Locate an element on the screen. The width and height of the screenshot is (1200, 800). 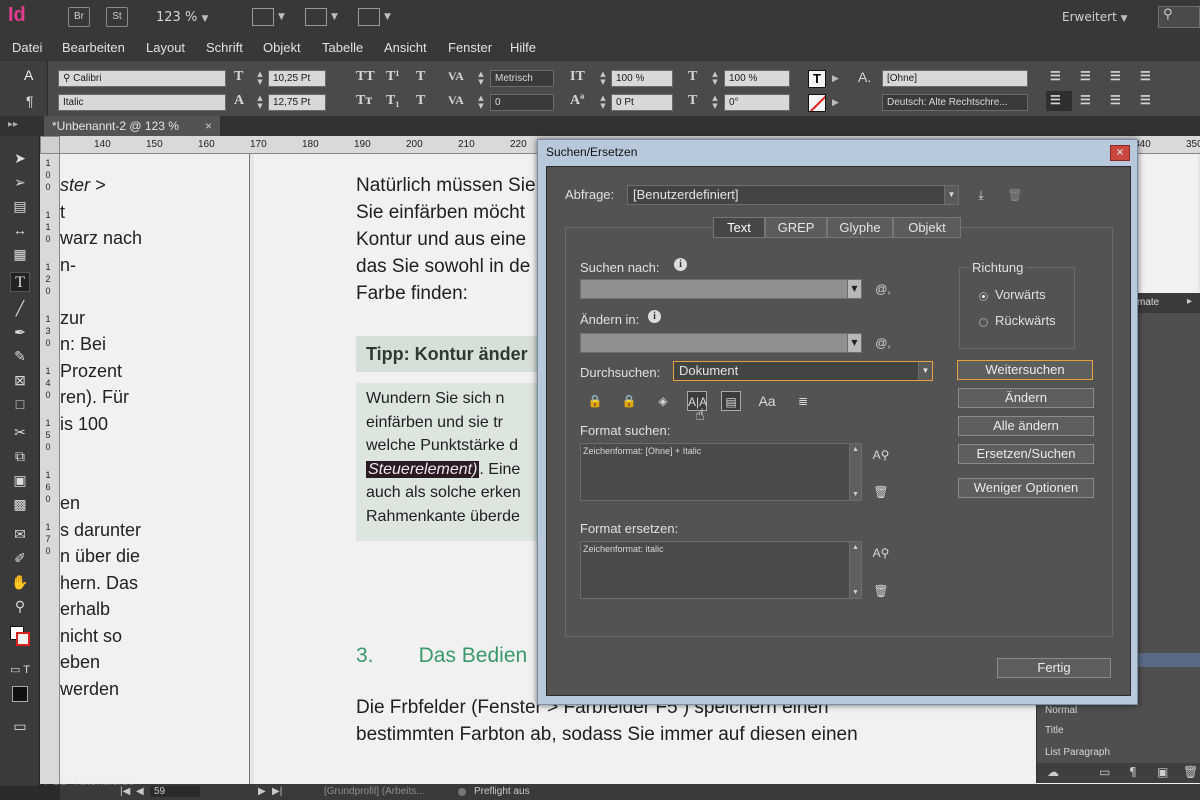
hand-tool-icon: ✋ is located at coordinates (20, 582).